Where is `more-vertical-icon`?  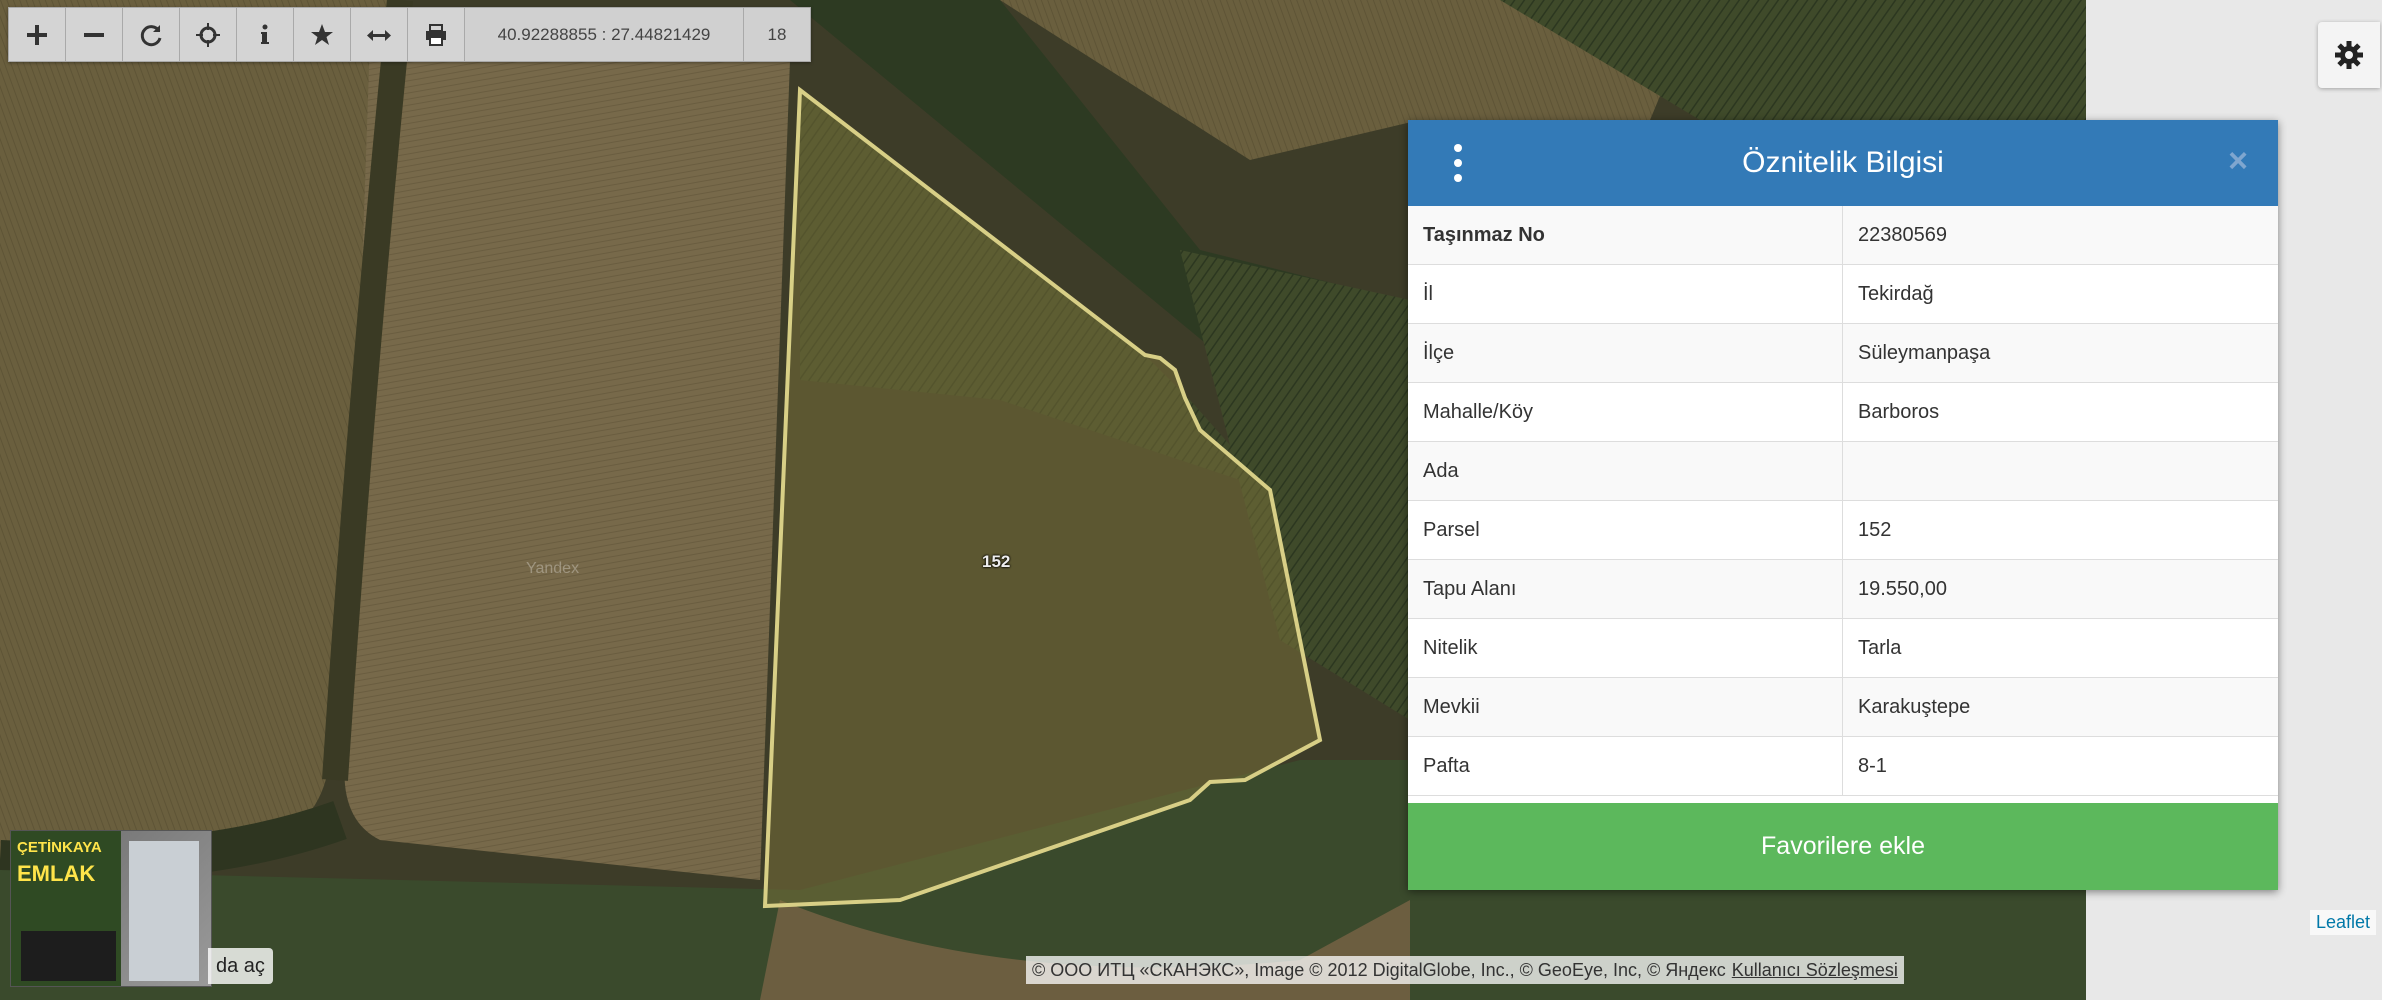
more-vertical-icon is located at coordinates (1458, 163).